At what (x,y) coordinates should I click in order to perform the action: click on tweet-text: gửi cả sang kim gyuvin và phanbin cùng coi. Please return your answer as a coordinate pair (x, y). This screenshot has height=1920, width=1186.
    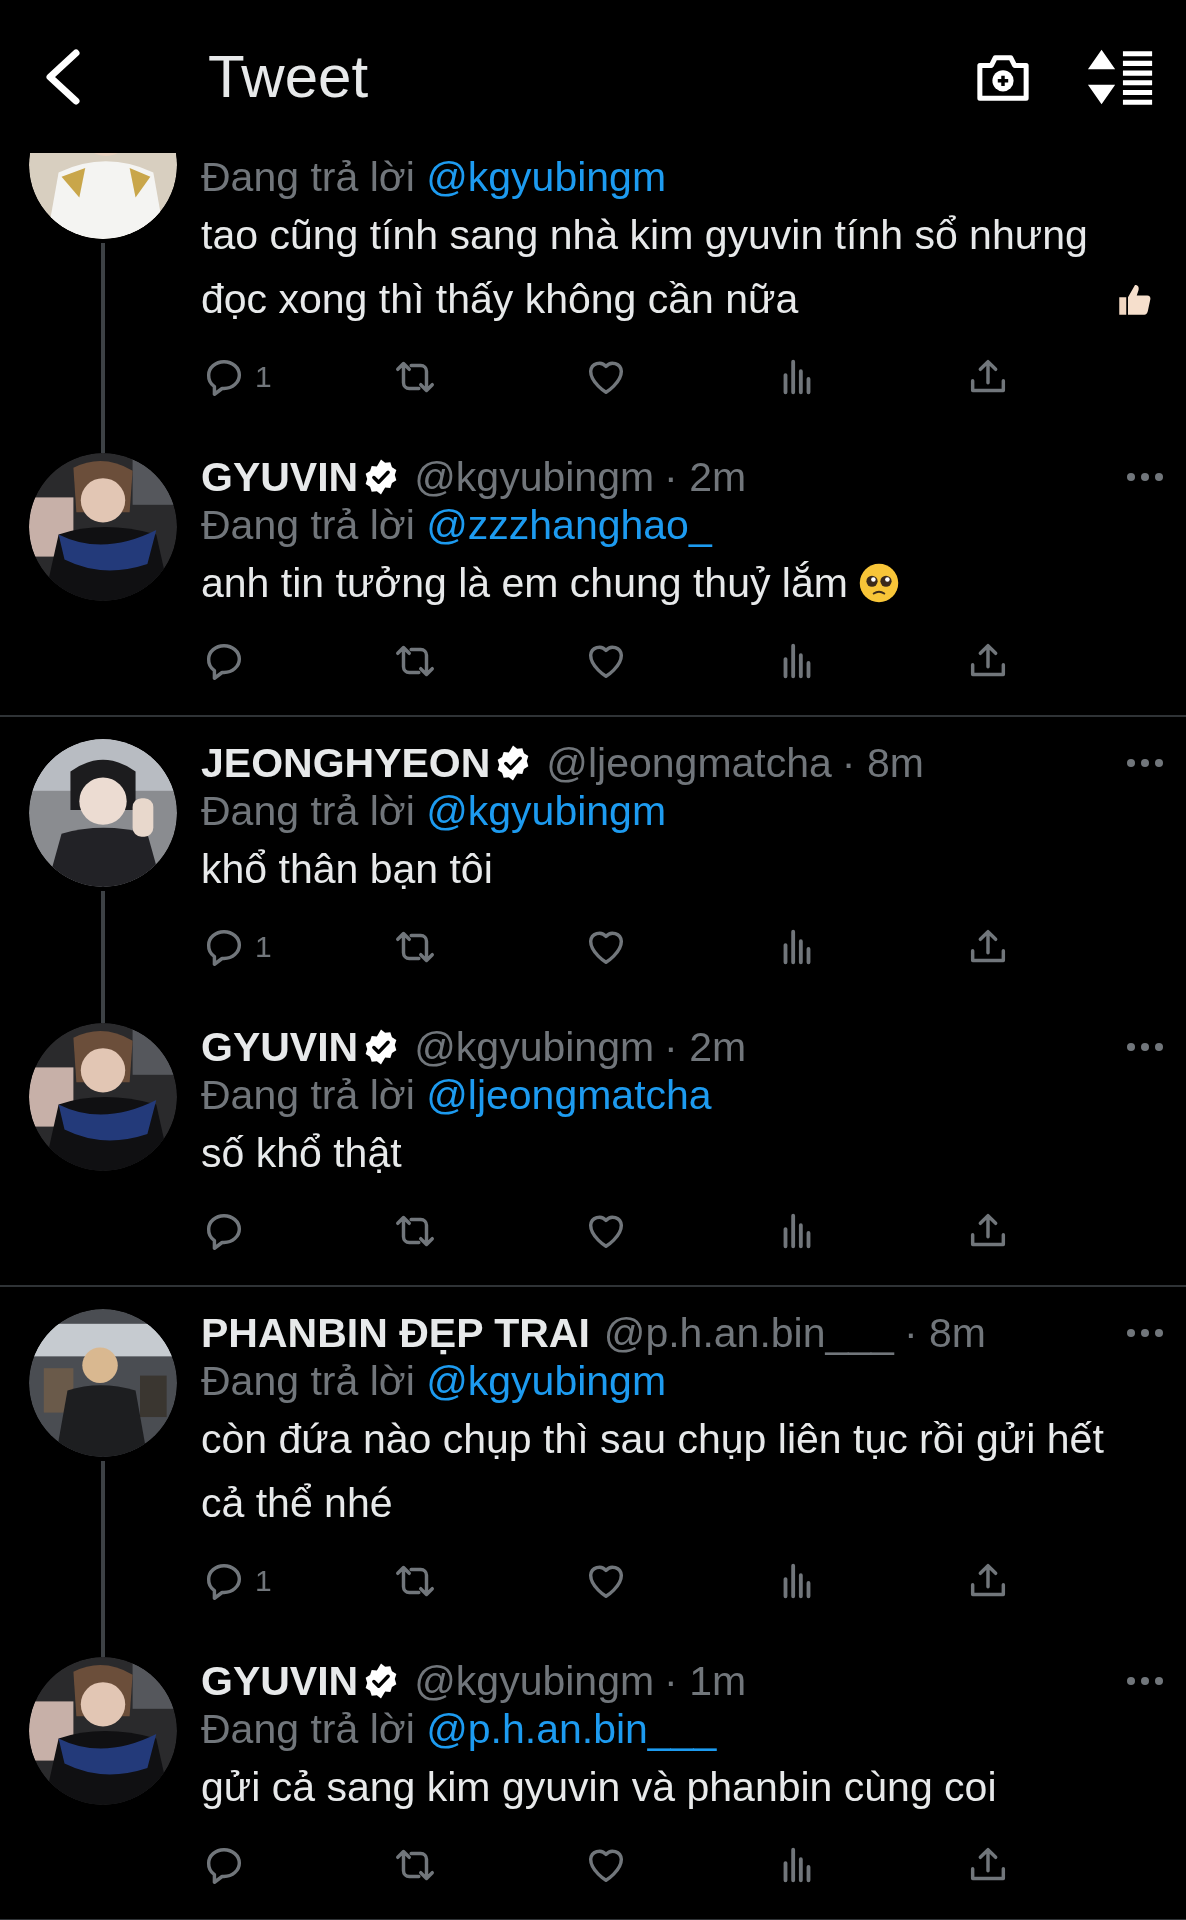
    Looking at the image, I should click on (599, 1787).